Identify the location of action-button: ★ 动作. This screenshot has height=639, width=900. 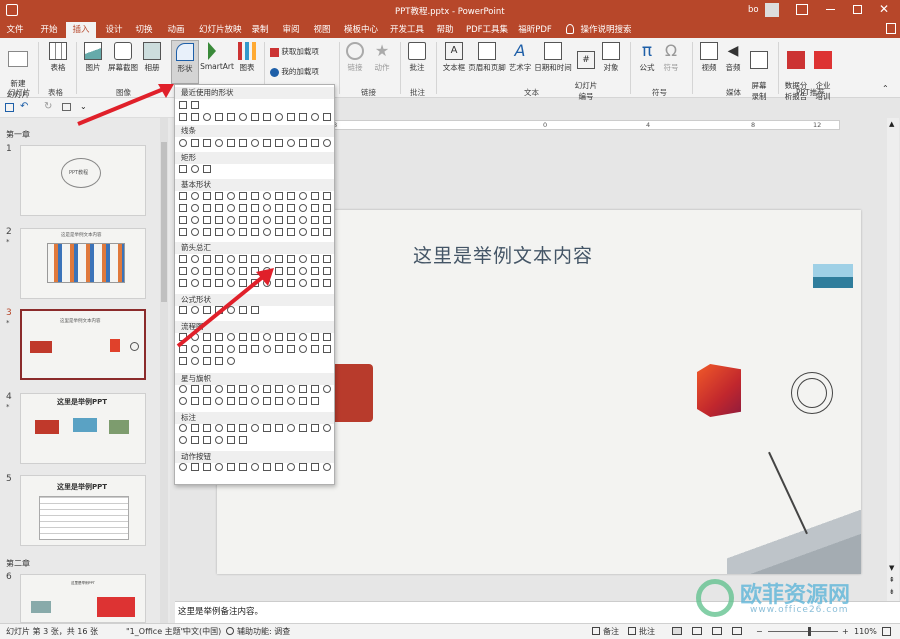
(382, 57).